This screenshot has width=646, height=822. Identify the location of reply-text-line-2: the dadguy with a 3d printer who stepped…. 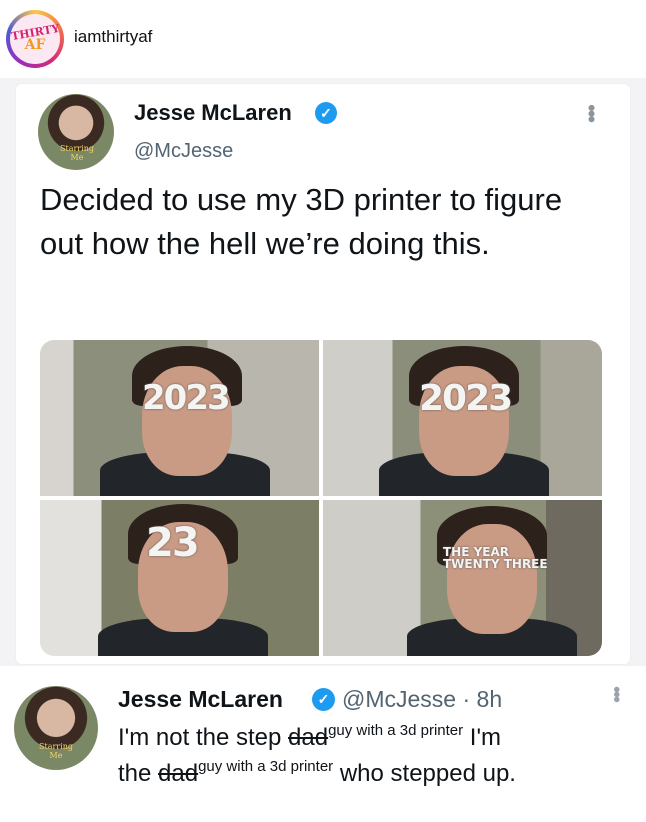
(317, 773).